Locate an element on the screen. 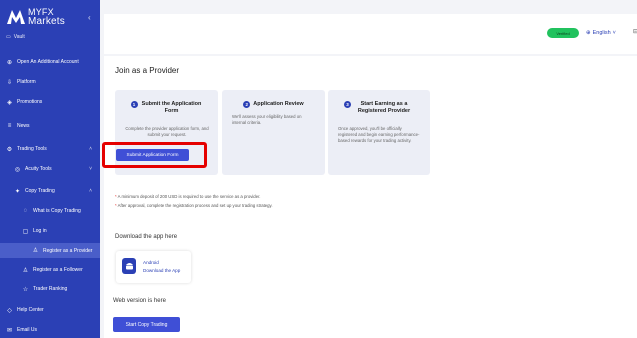 The image size is (637, 338). sidebar-item-label: Promotions is located at coordinates (30, 102).